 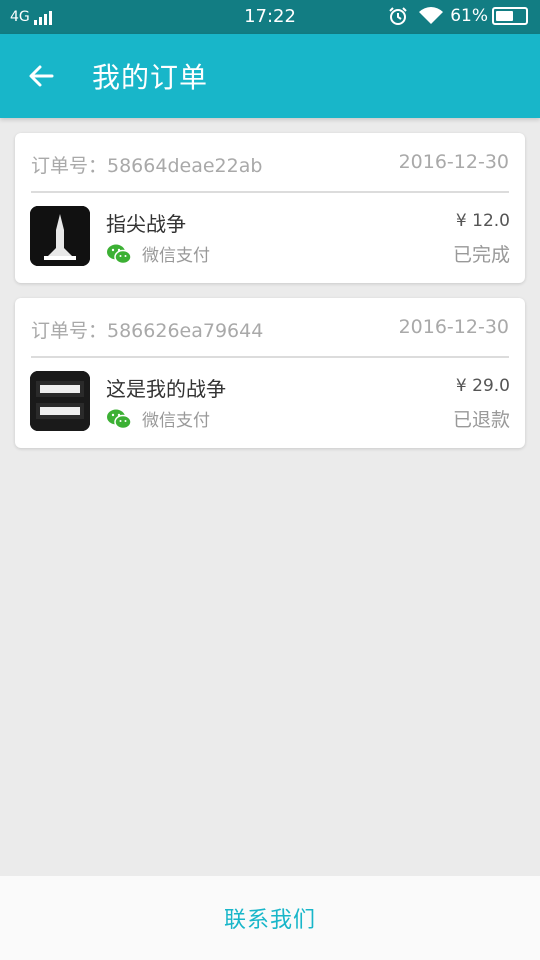 I want to click on contact-us-button: 联系我们, so click(x=270, y=918).